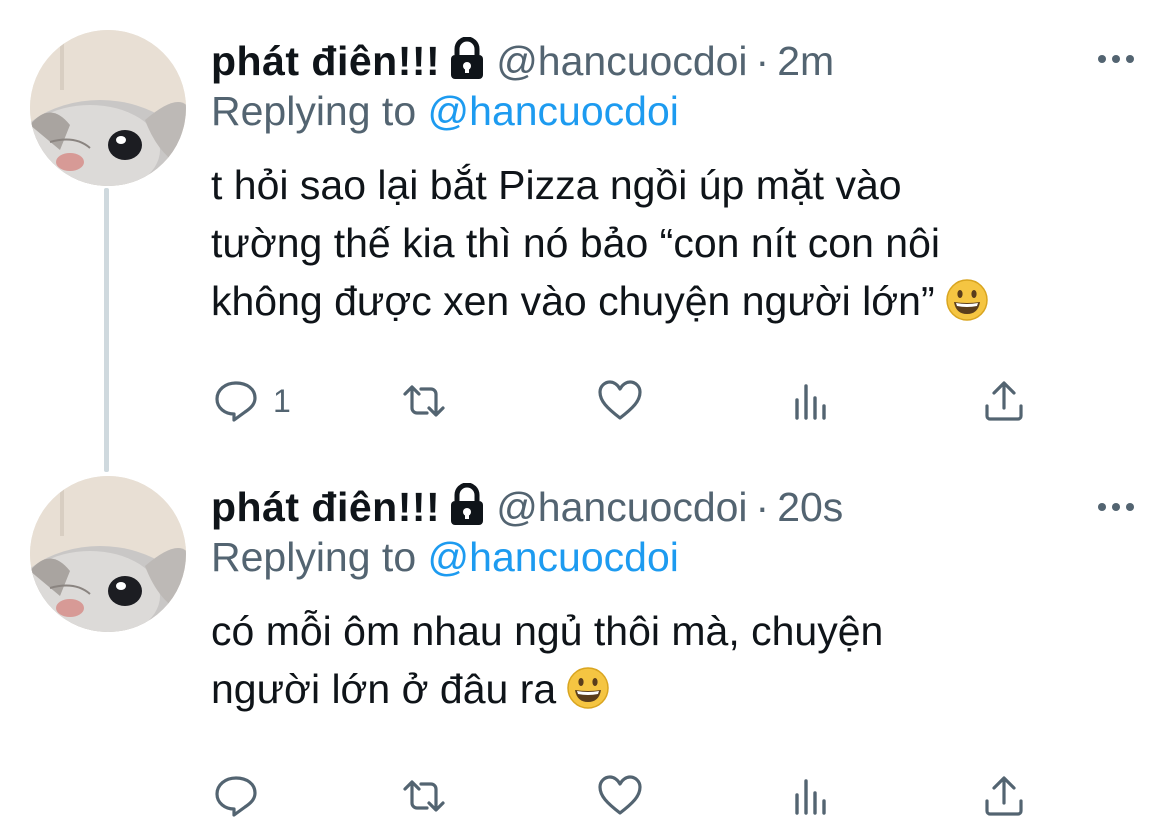  Describe the element at coordinates (573, 301) in the screenshot. I see `tweet-text-line-content: không được xen vào chuyện người lớn”` at that location.